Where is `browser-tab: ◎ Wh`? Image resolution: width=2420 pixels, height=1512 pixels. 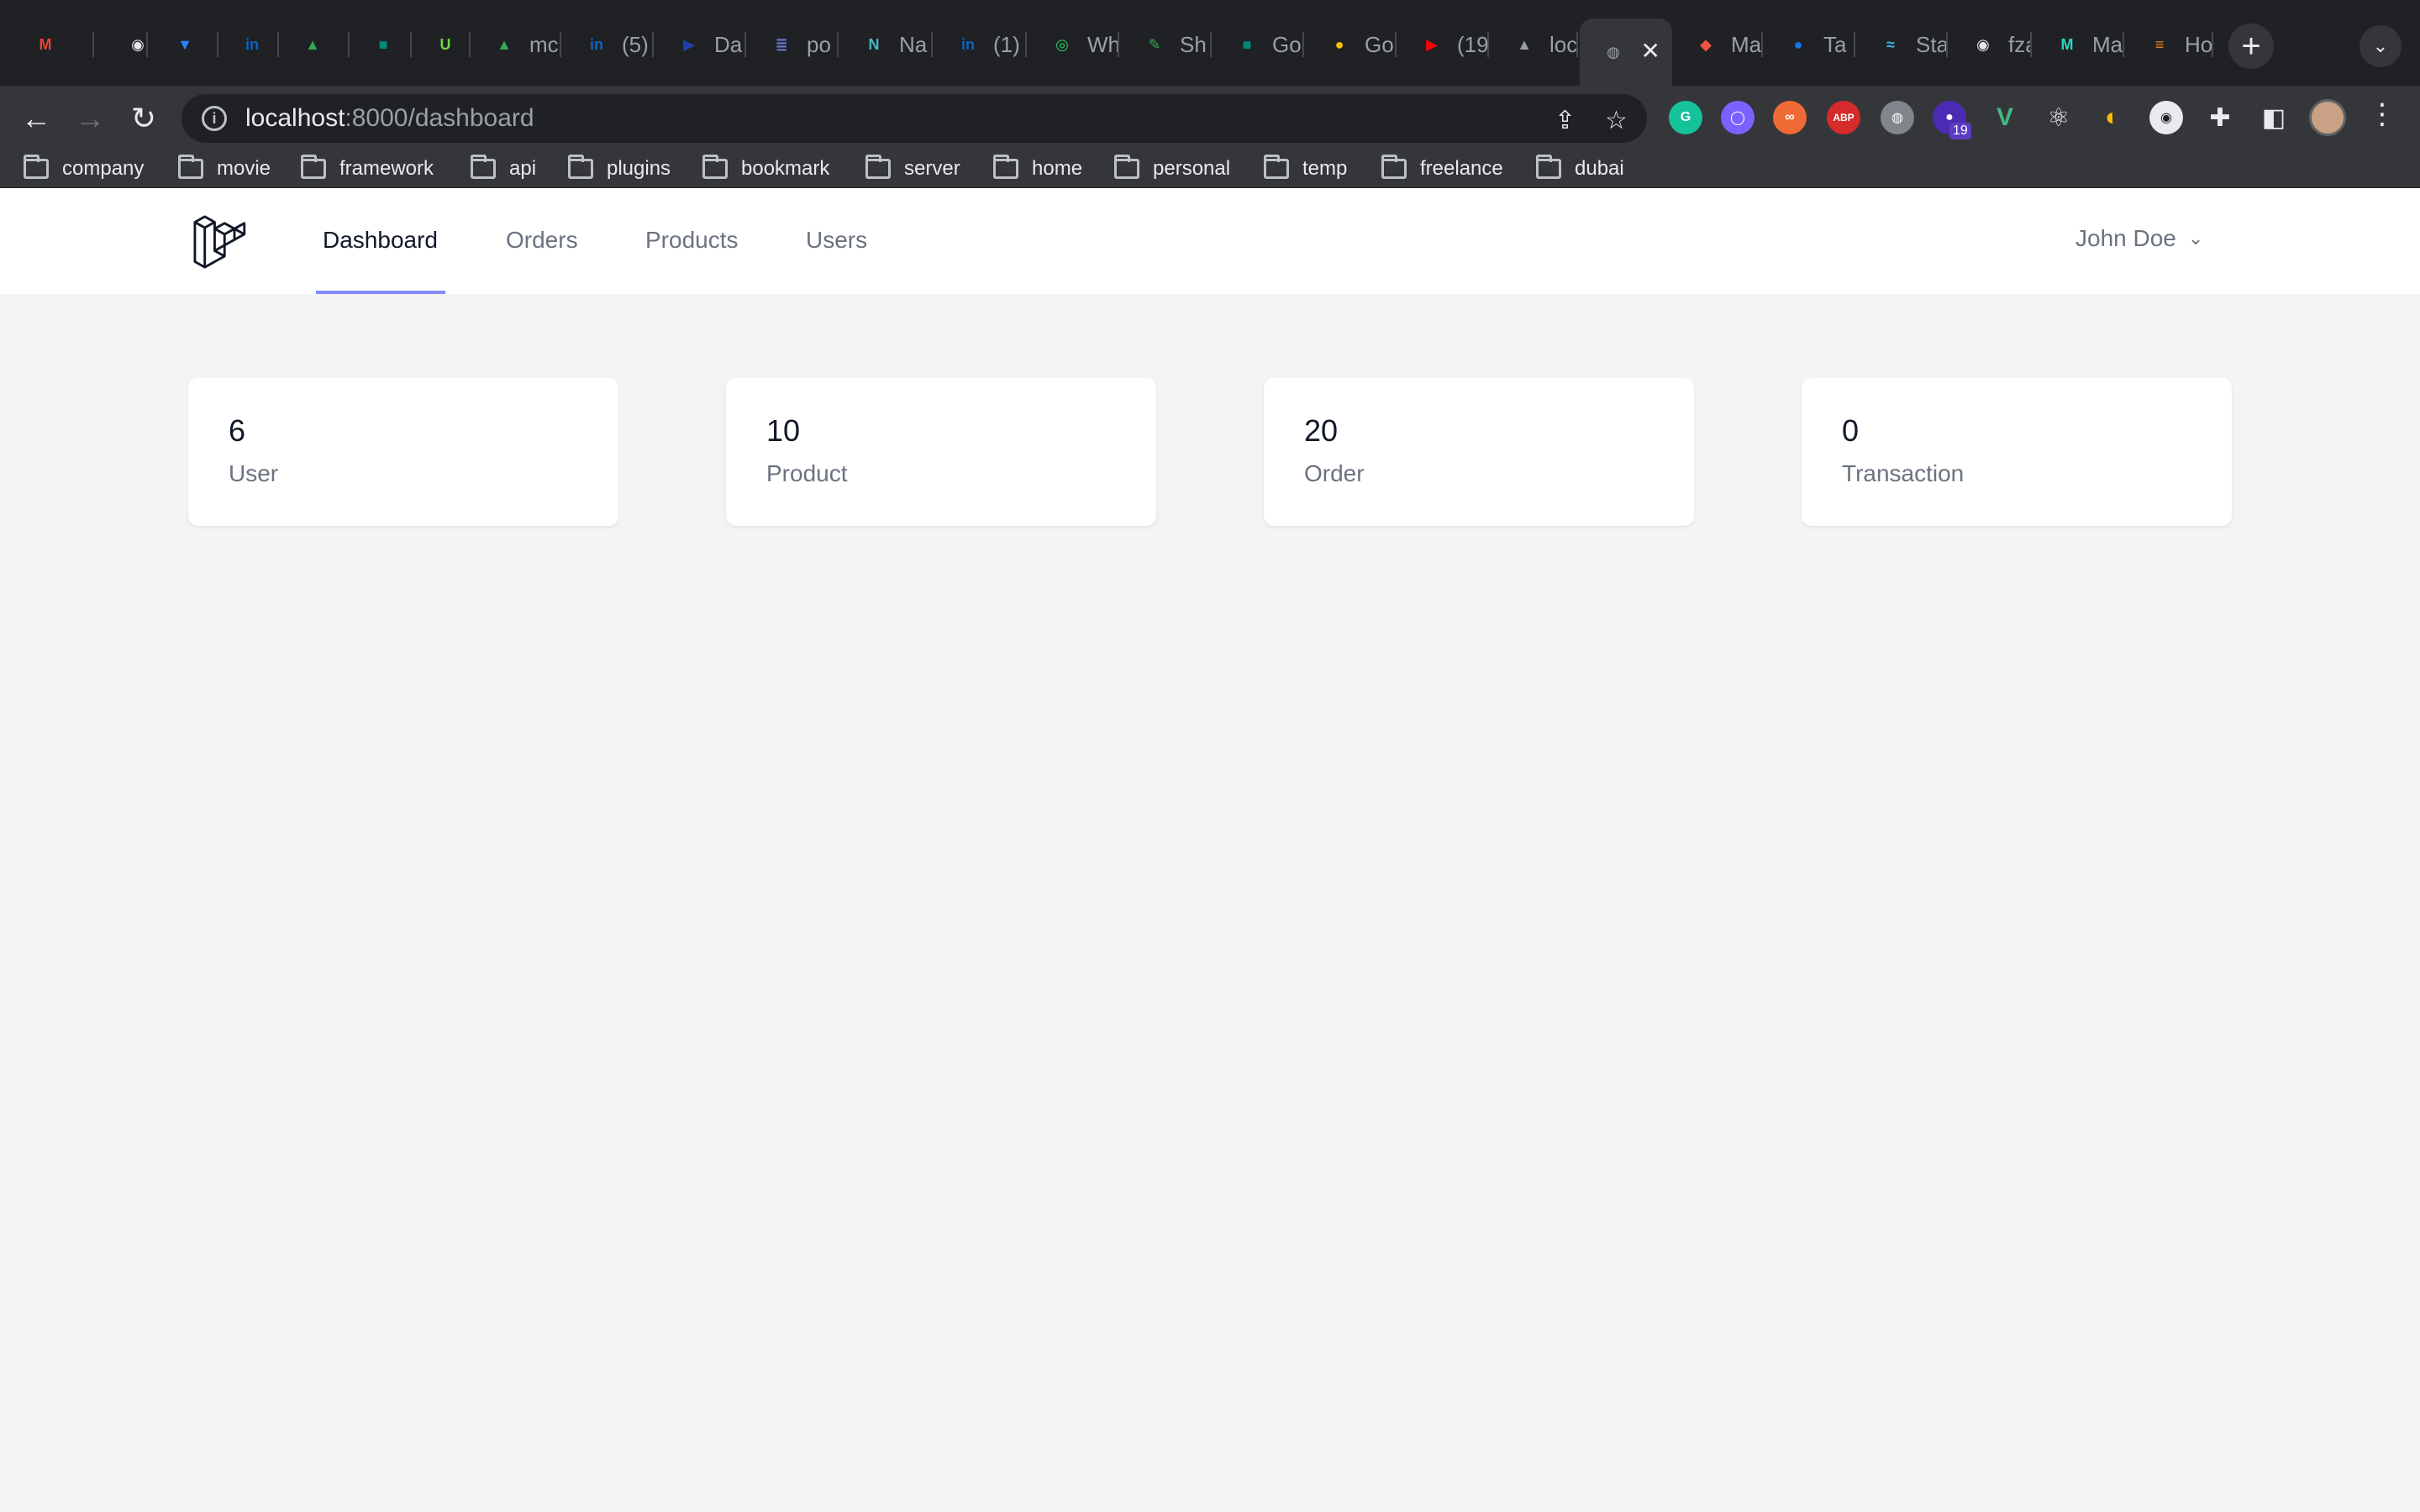
browser-tab: ◎ Wh is located at coordinates (1073, 44).